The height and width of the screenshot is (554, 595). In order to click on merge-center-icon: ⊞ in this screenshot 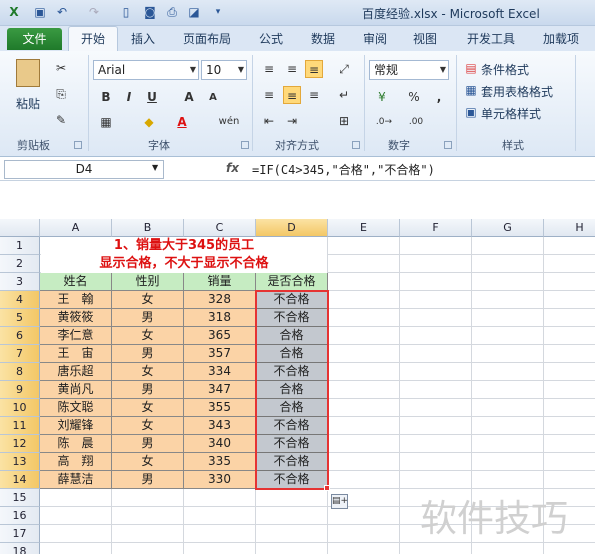, I will do `click(344, 121)`.